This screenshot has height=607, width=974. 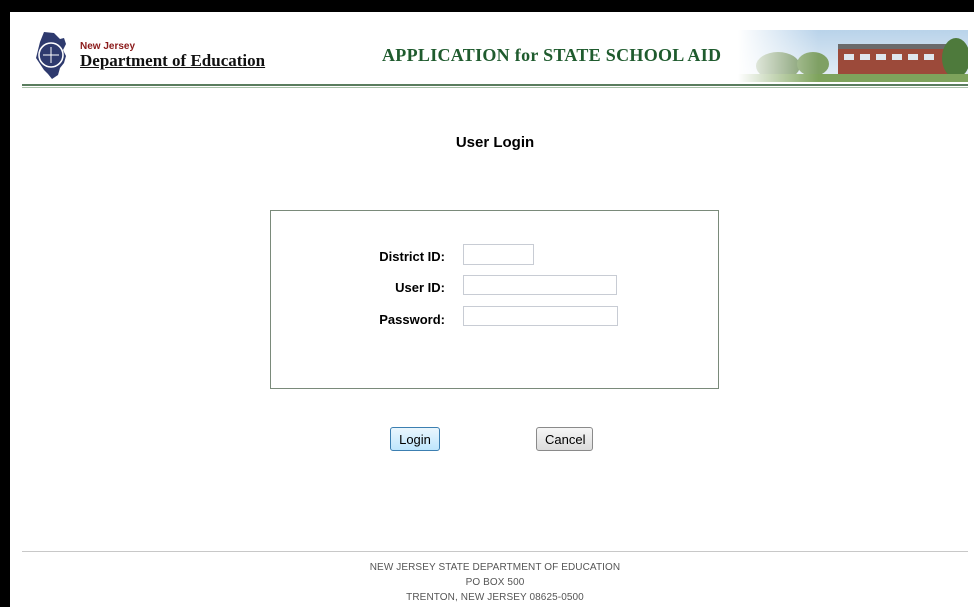 I want to click on header-divider, so click(x=495, y=85).